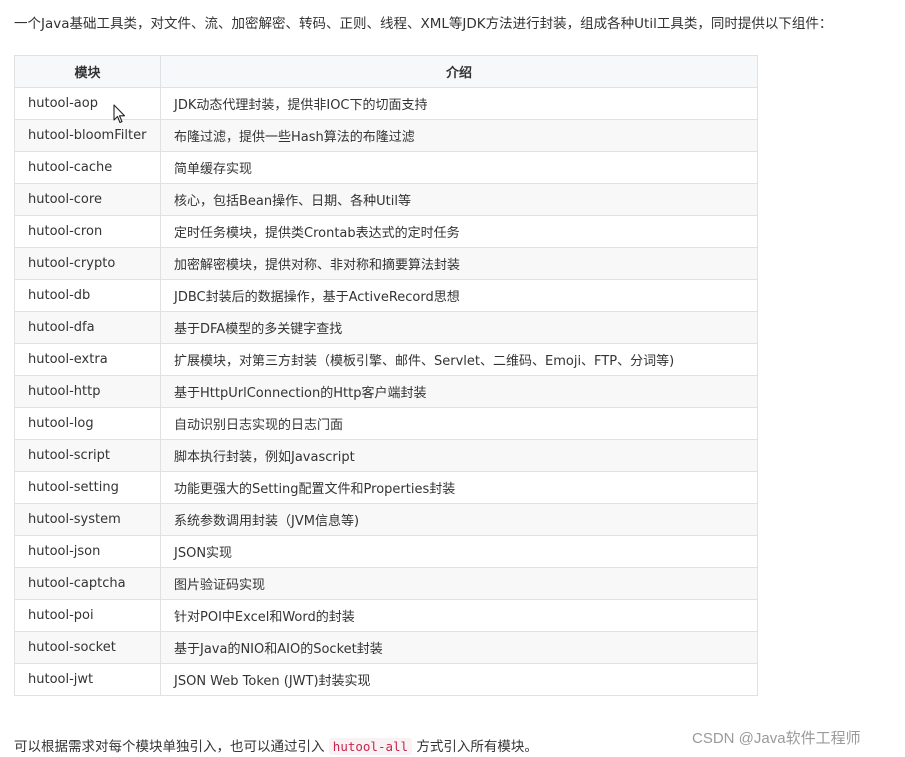 The height and width of the screenshot is (757, 905). Describe the element at coordinates (87, 455) in the screenshot. I see `module-name-cell: hutool-script` at that location.